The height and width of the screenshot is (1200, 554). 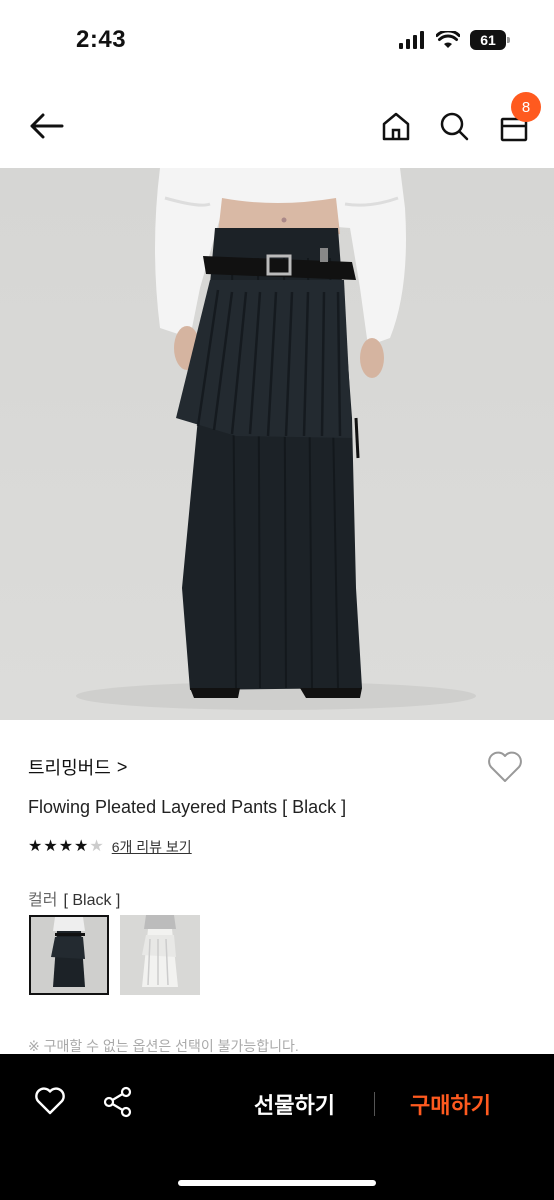 I want to click on search-button, so click(x=454, y=126).